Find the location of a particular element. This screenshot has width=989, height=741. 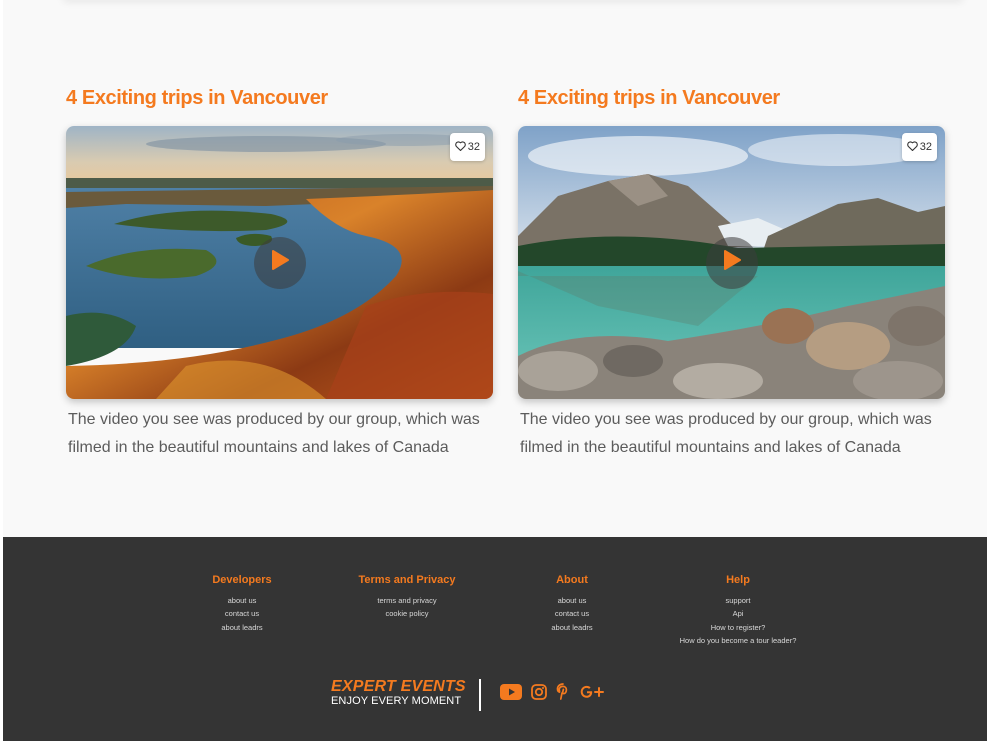

footer-heading: Developers is located at coordinates (242, 580).